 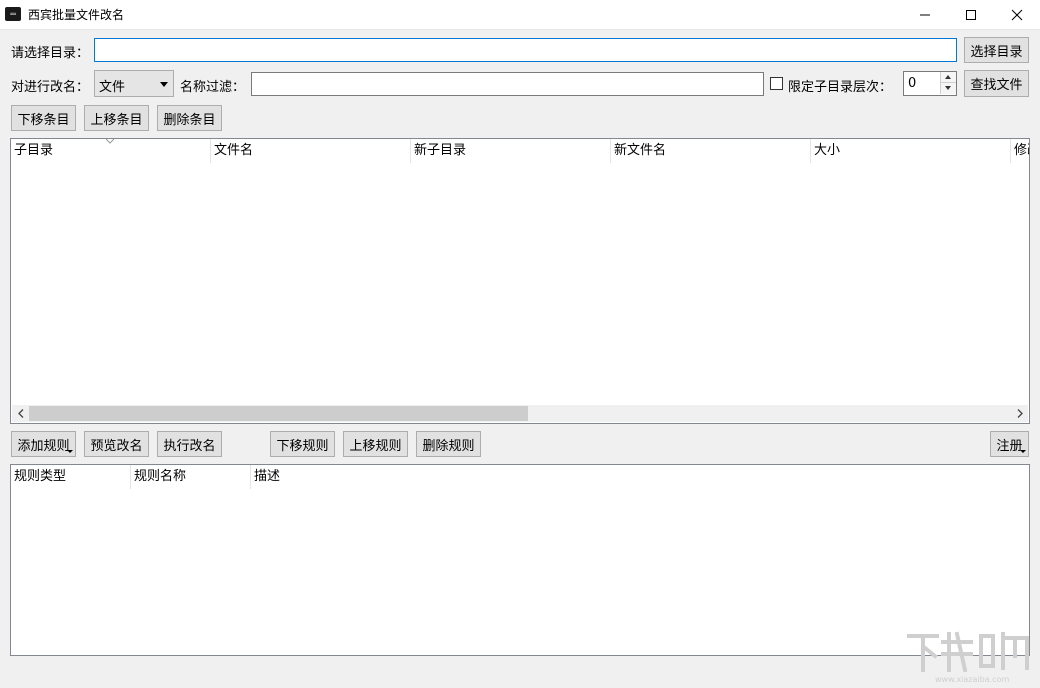 I want to click on window-title: 西宾批量文件改名, so click(x=76, y=15).